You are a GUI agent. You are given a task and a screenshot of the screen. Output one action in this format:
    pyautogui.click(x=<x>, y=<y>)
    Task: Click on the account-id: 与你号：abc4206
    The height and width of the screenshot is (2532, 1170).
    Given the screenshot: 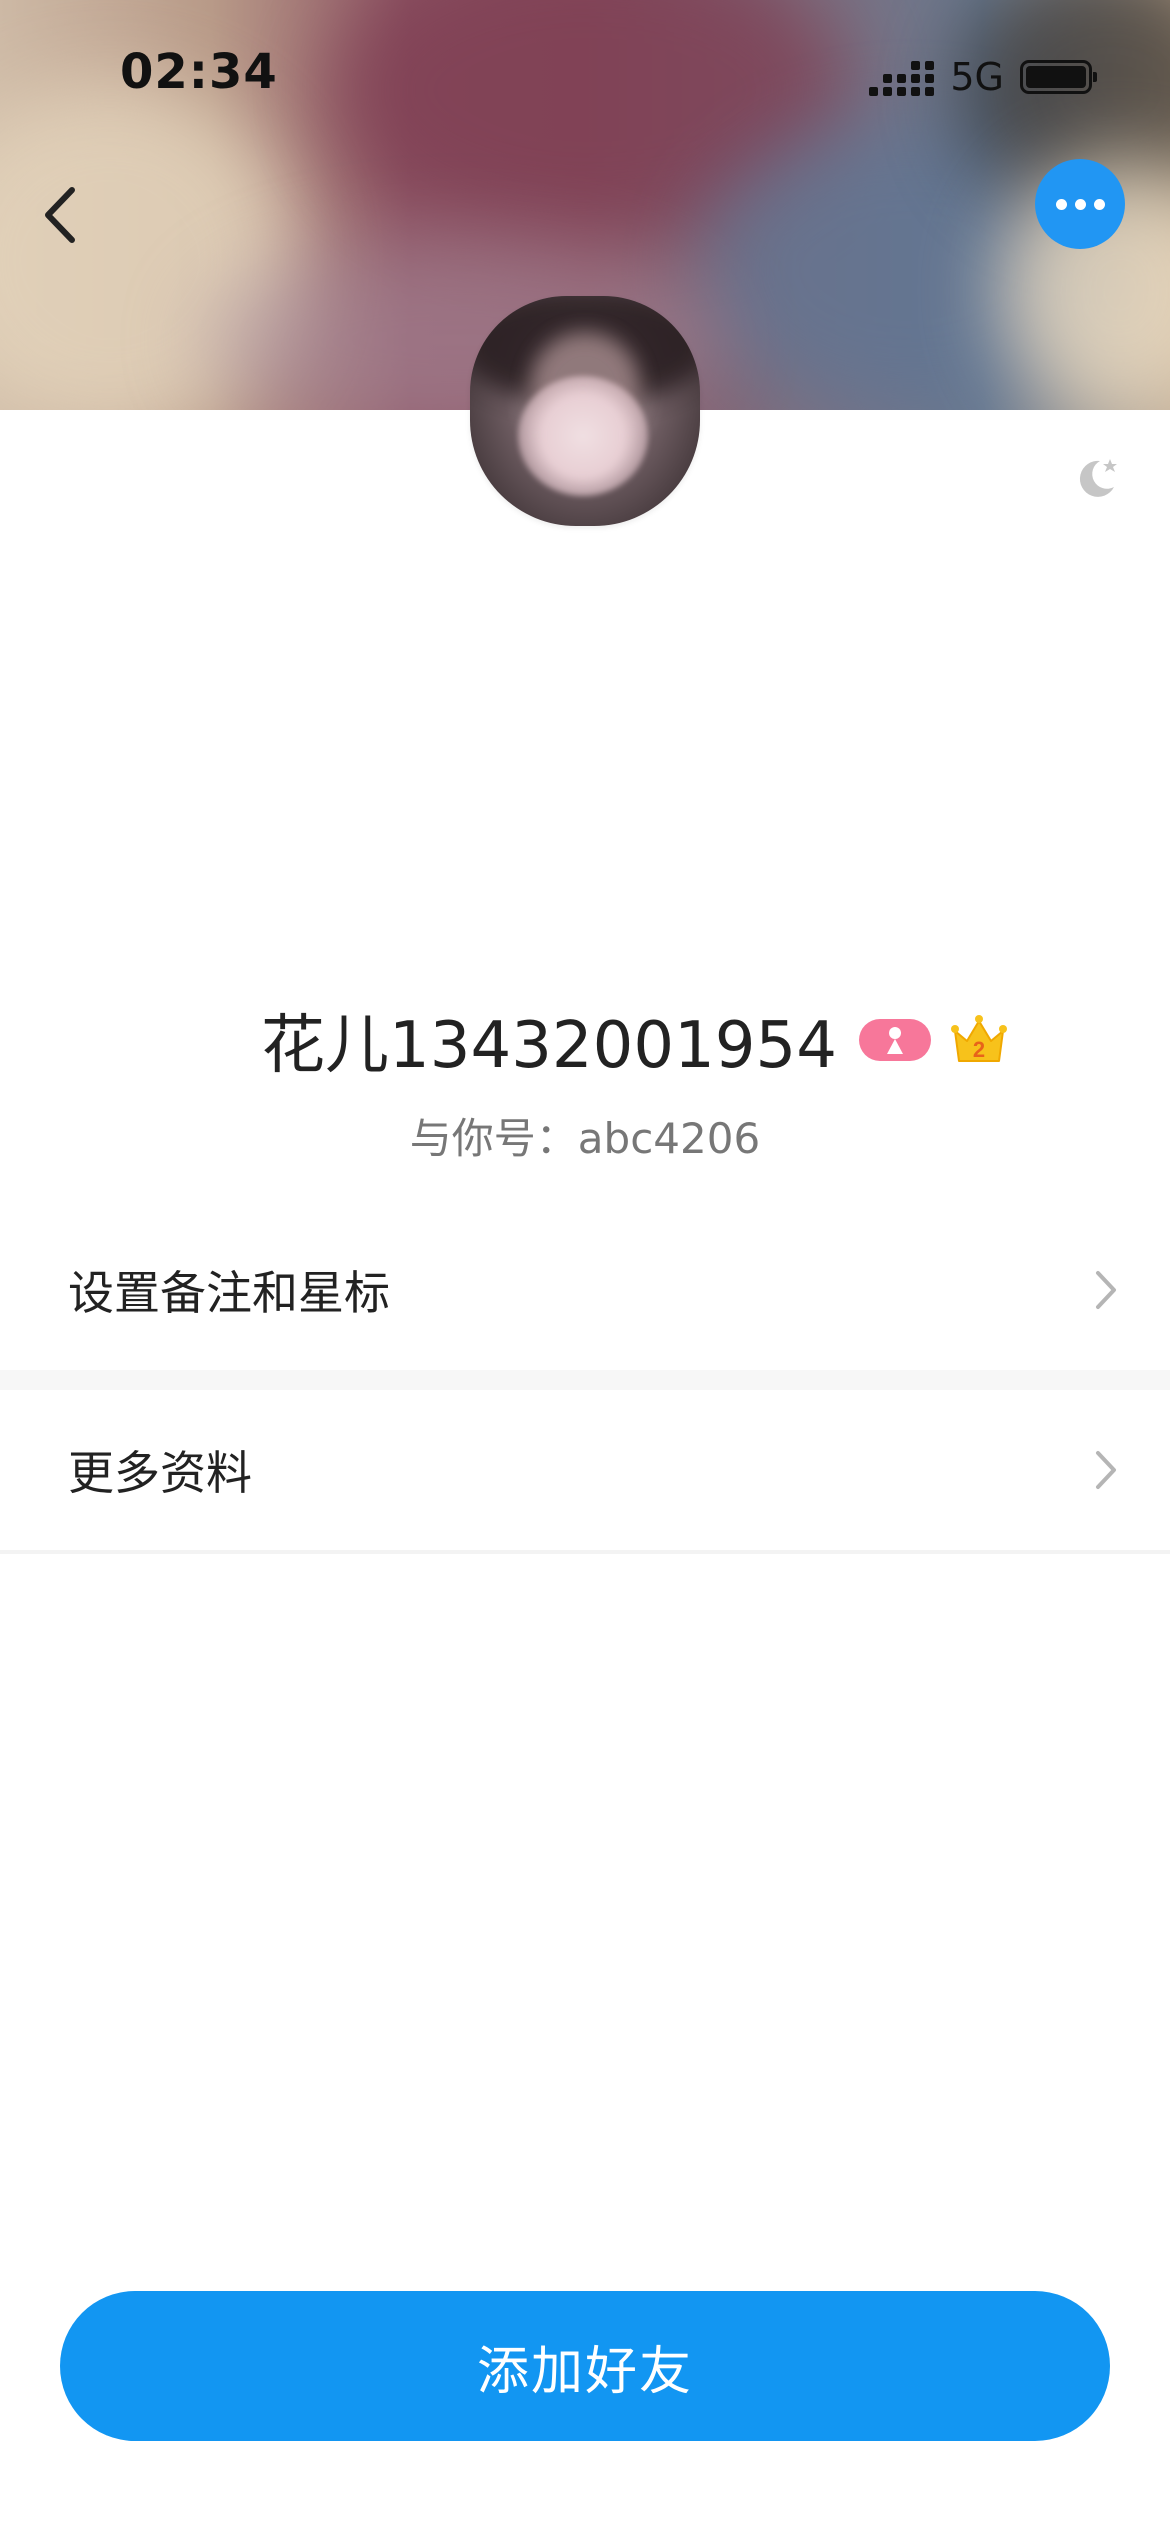 What is the action you would take?
    pyautogui.click(x=585, y=1138)
    